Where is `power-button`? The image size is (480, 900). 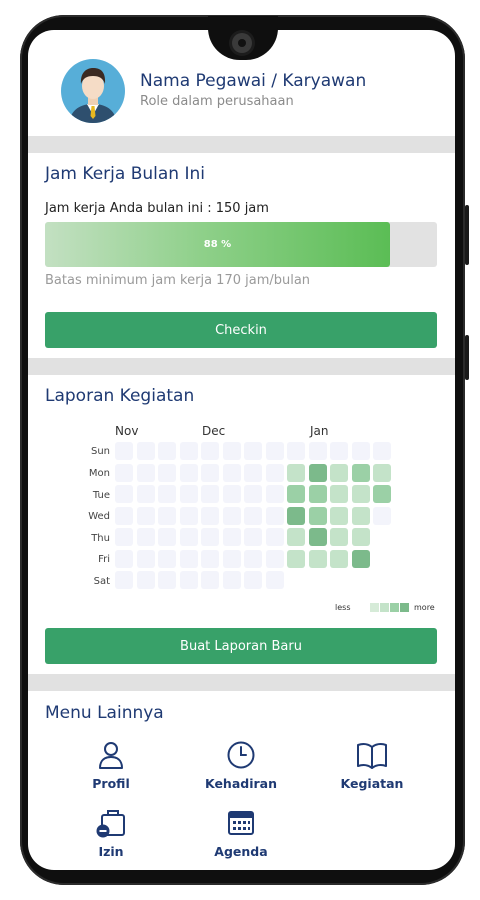 power-button is located at coordinates (467, 357).